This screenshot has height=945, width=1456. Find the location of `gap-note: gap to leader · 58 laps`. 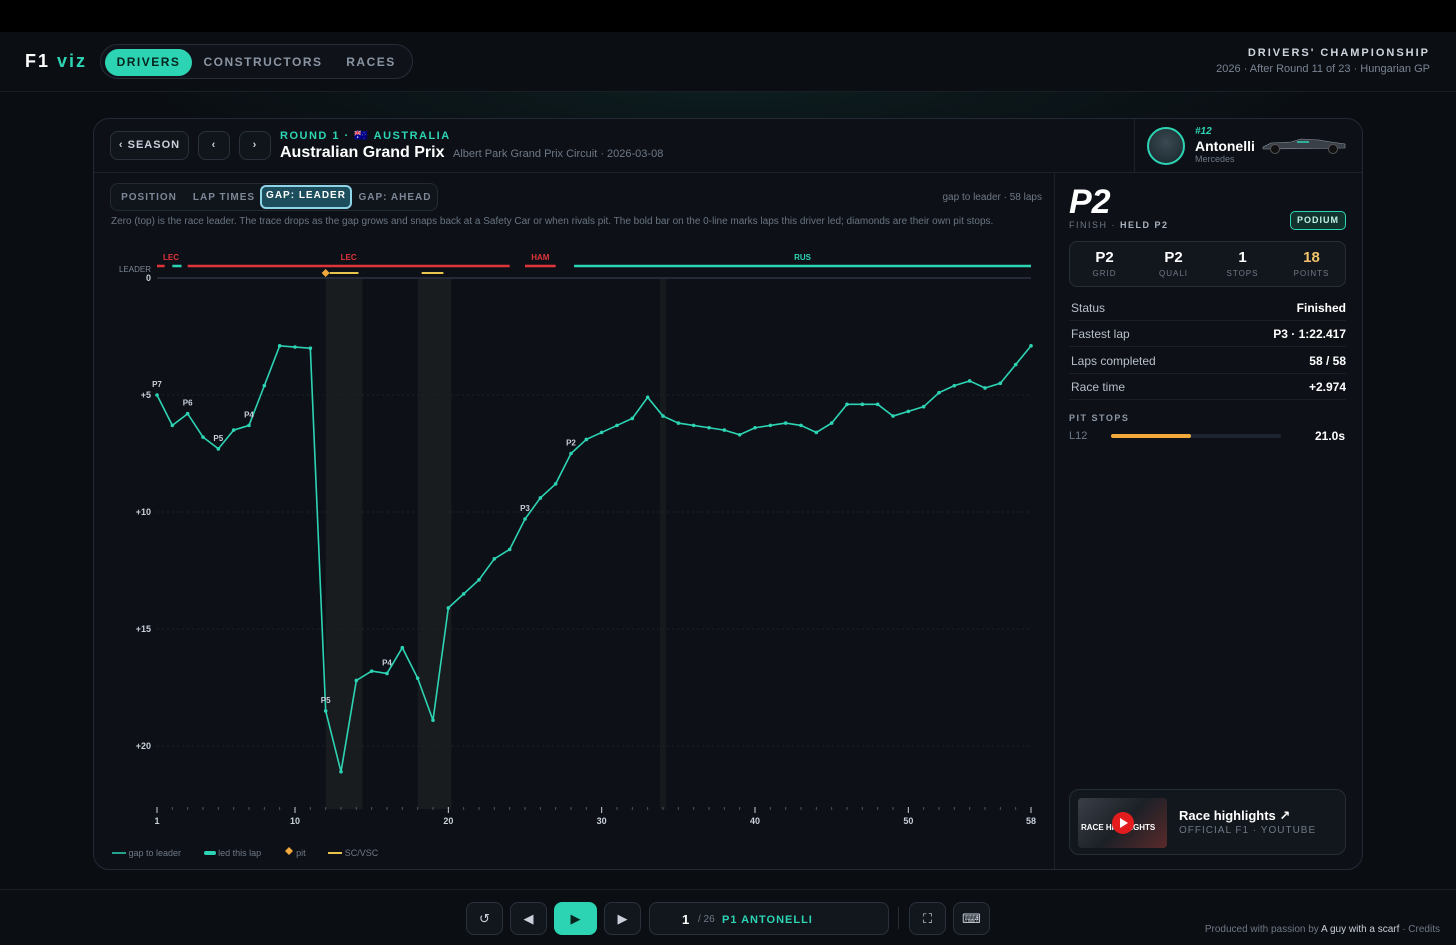

gap-note: gap to leader · 58 laps is located at coordinates (992, 197).